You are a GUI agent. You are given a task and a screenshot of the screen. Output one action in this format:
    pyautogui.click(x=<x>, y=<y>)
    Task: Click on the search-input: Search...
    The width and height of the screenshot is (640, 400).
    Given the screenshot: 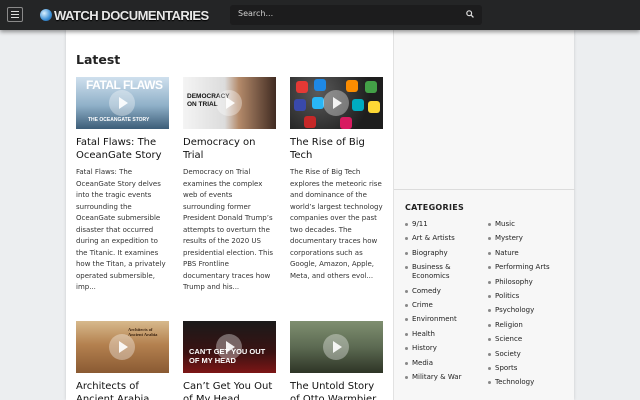 What is the action you would take?
    pyautogui.click(x=255, y=13)
    